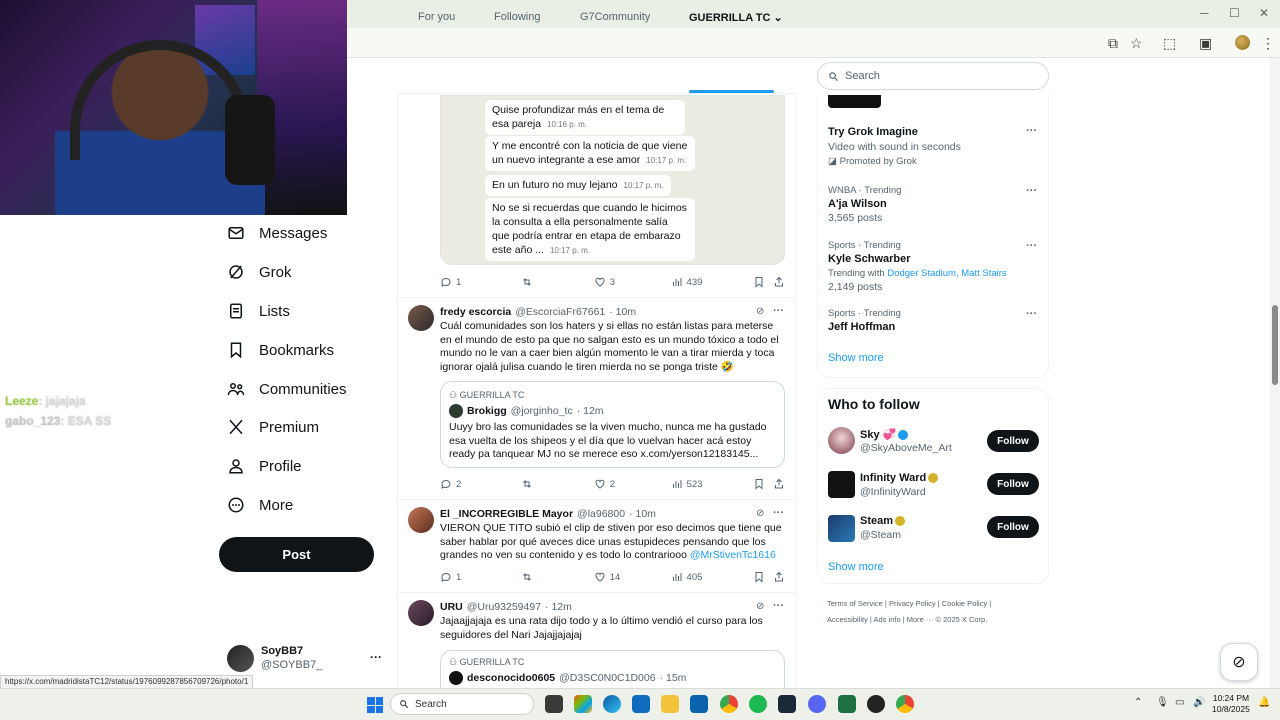 This screenshot has height=720, width=1280. I want to click on trends-show-more-link: Show more, so click(856, 358).